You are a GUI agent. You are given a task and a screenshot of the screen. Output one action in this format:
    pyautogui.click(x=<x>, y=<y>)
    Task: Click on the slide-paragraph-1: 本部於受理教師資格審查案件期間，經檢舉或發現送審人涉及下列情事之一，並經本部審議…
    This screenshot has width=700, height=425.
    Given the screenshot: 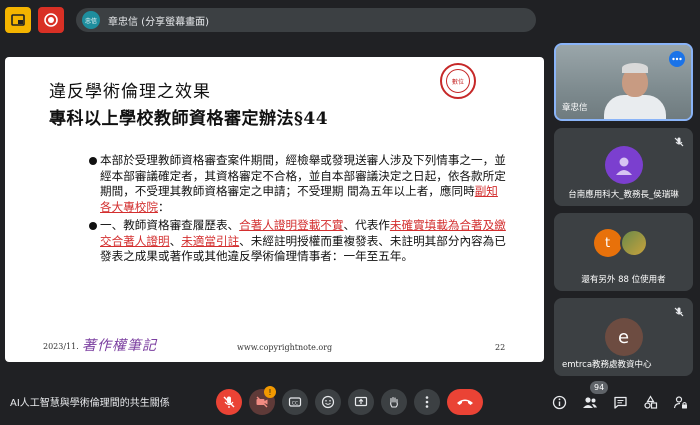 What is the action you would take?
    pyautogui.click(x=299, y=184)
    